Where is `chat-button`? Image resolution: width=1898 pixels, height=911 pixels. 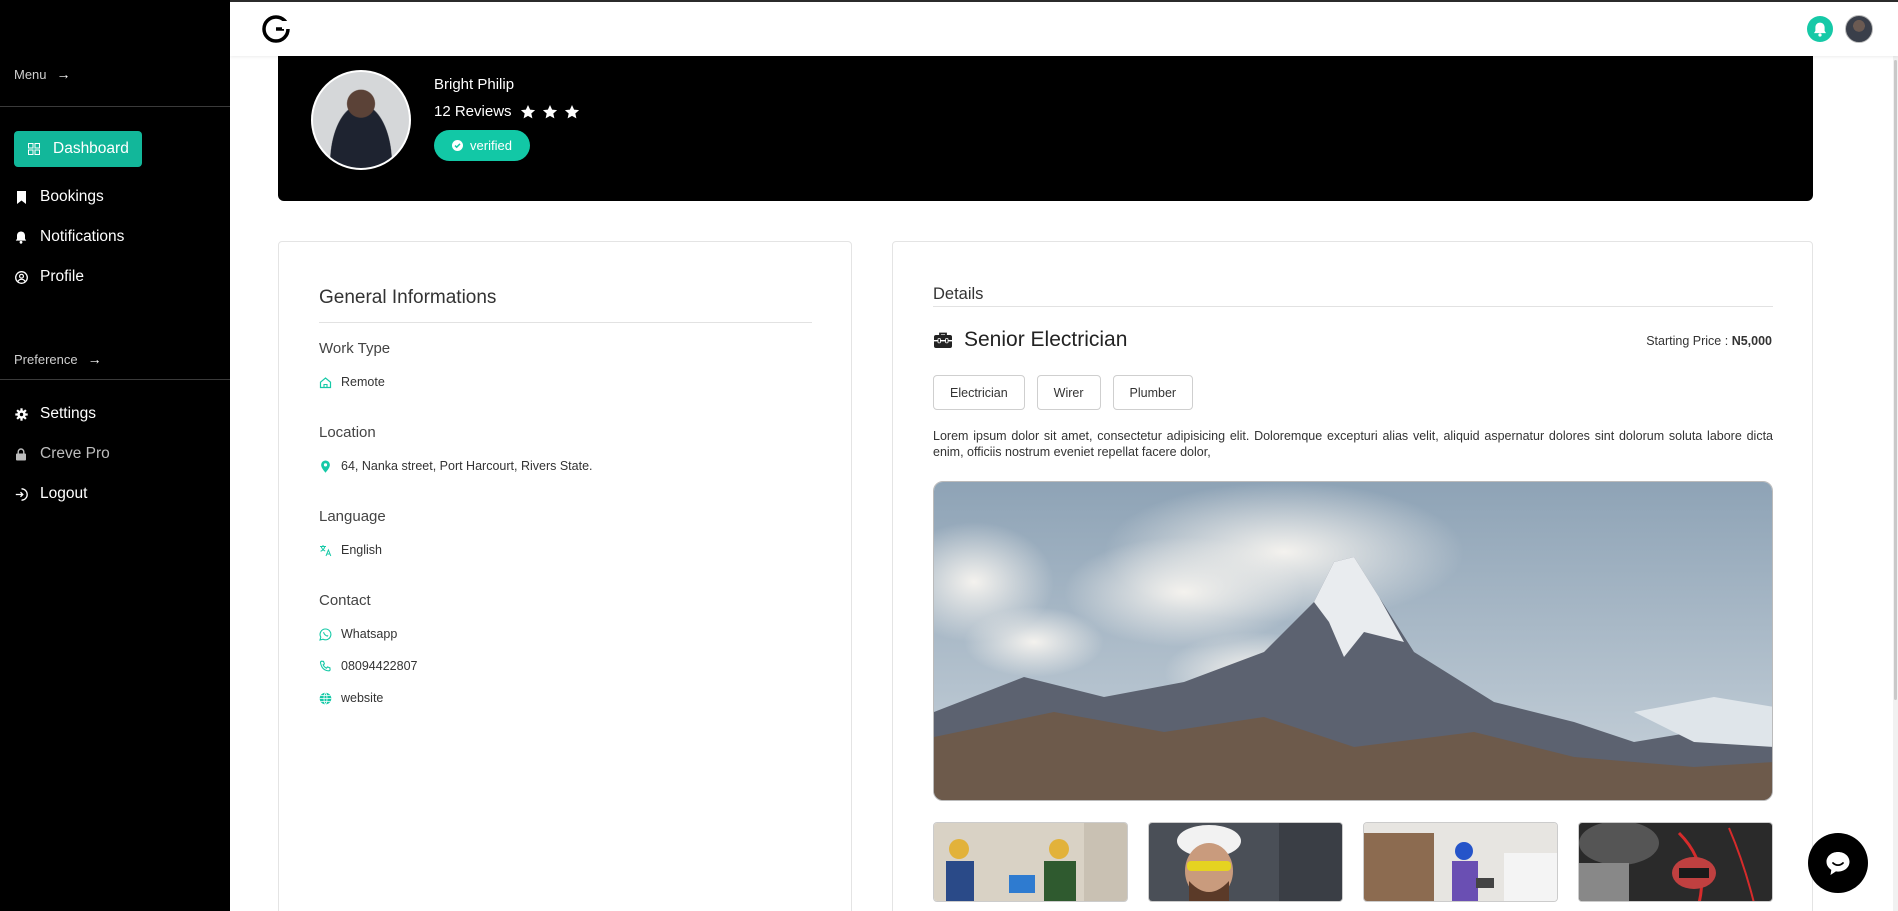
chat-button is located at coordinates (1838, 863).